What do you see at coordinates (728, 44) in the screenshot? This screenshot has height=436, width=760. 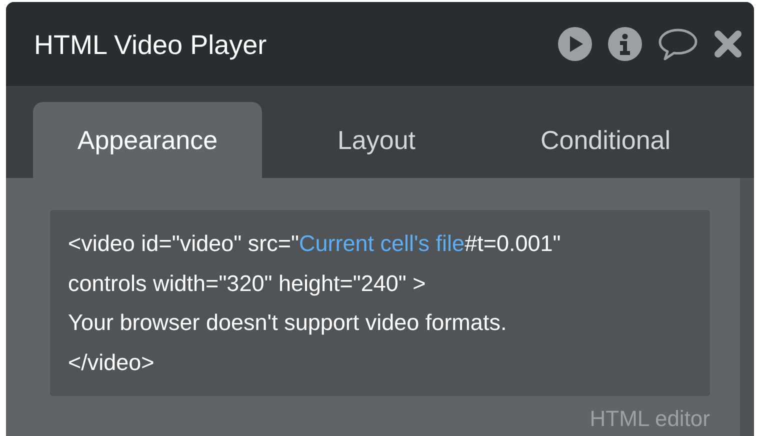 I see `close-icon` at bounding box center [728, 44].